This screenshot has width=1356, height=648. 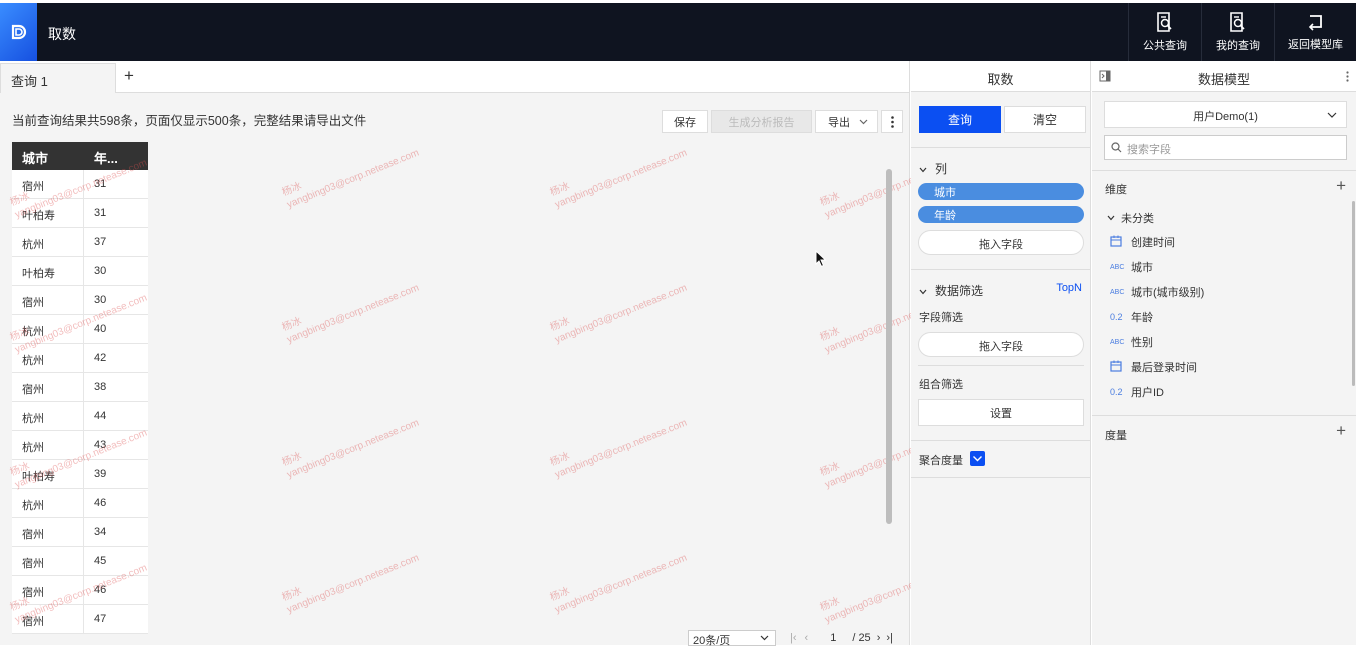 I want to click on field-item: 最后登录时间, so click(x=1153, y=367).